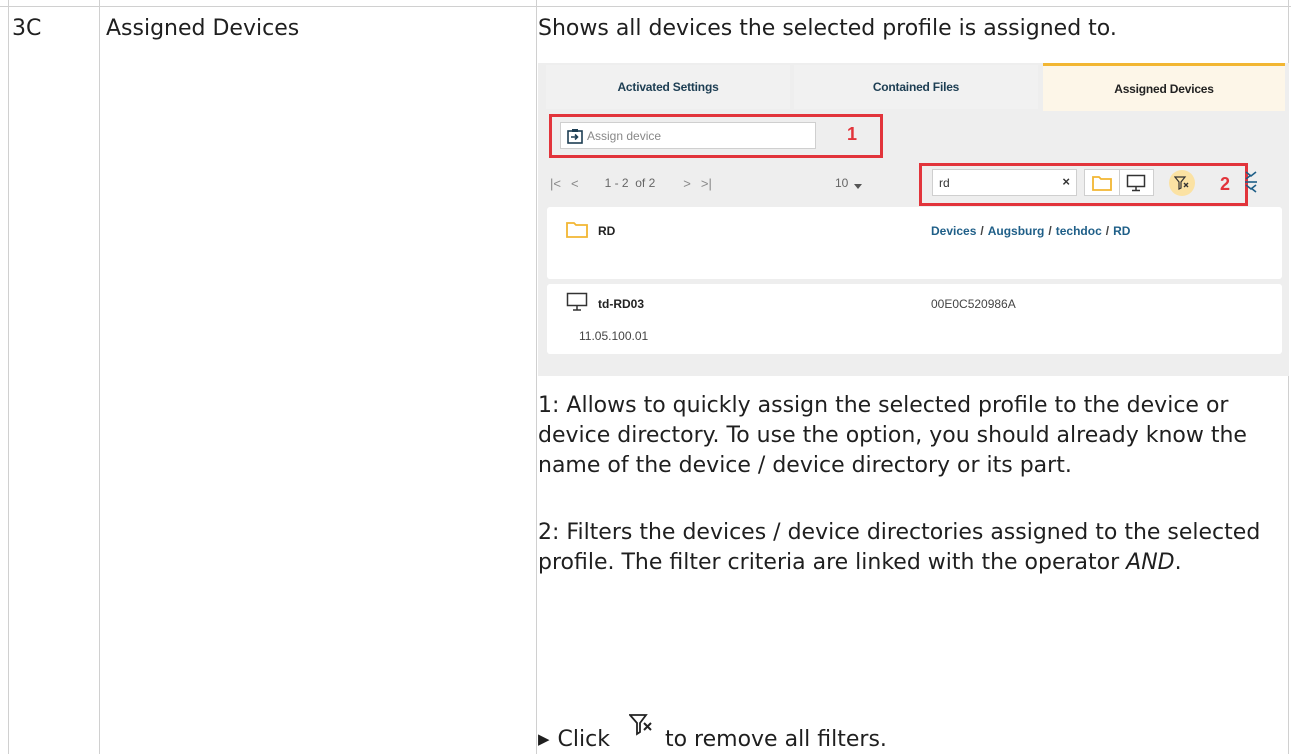  What do you see at coordinates (953, 231) in the screenshot?
I see `breadcrumb-item: Devices` at bounding box center [953, 231].